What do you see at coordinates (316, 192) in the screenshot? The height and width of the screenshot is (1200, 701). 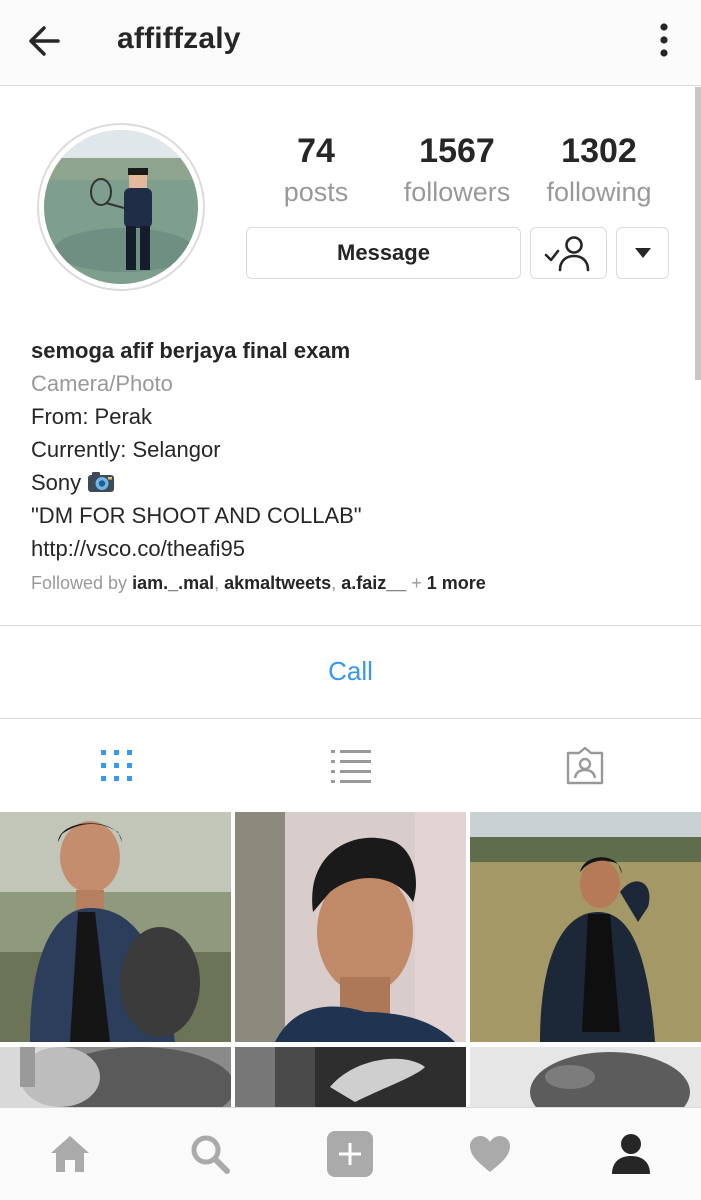 I see `posts-label: posts` at bounding box center [316, 192].